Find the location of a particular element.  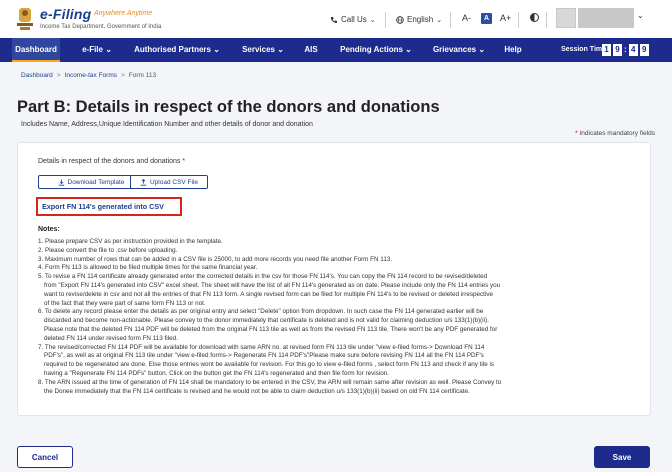

phone-icon is located at coordinates (334, 19).